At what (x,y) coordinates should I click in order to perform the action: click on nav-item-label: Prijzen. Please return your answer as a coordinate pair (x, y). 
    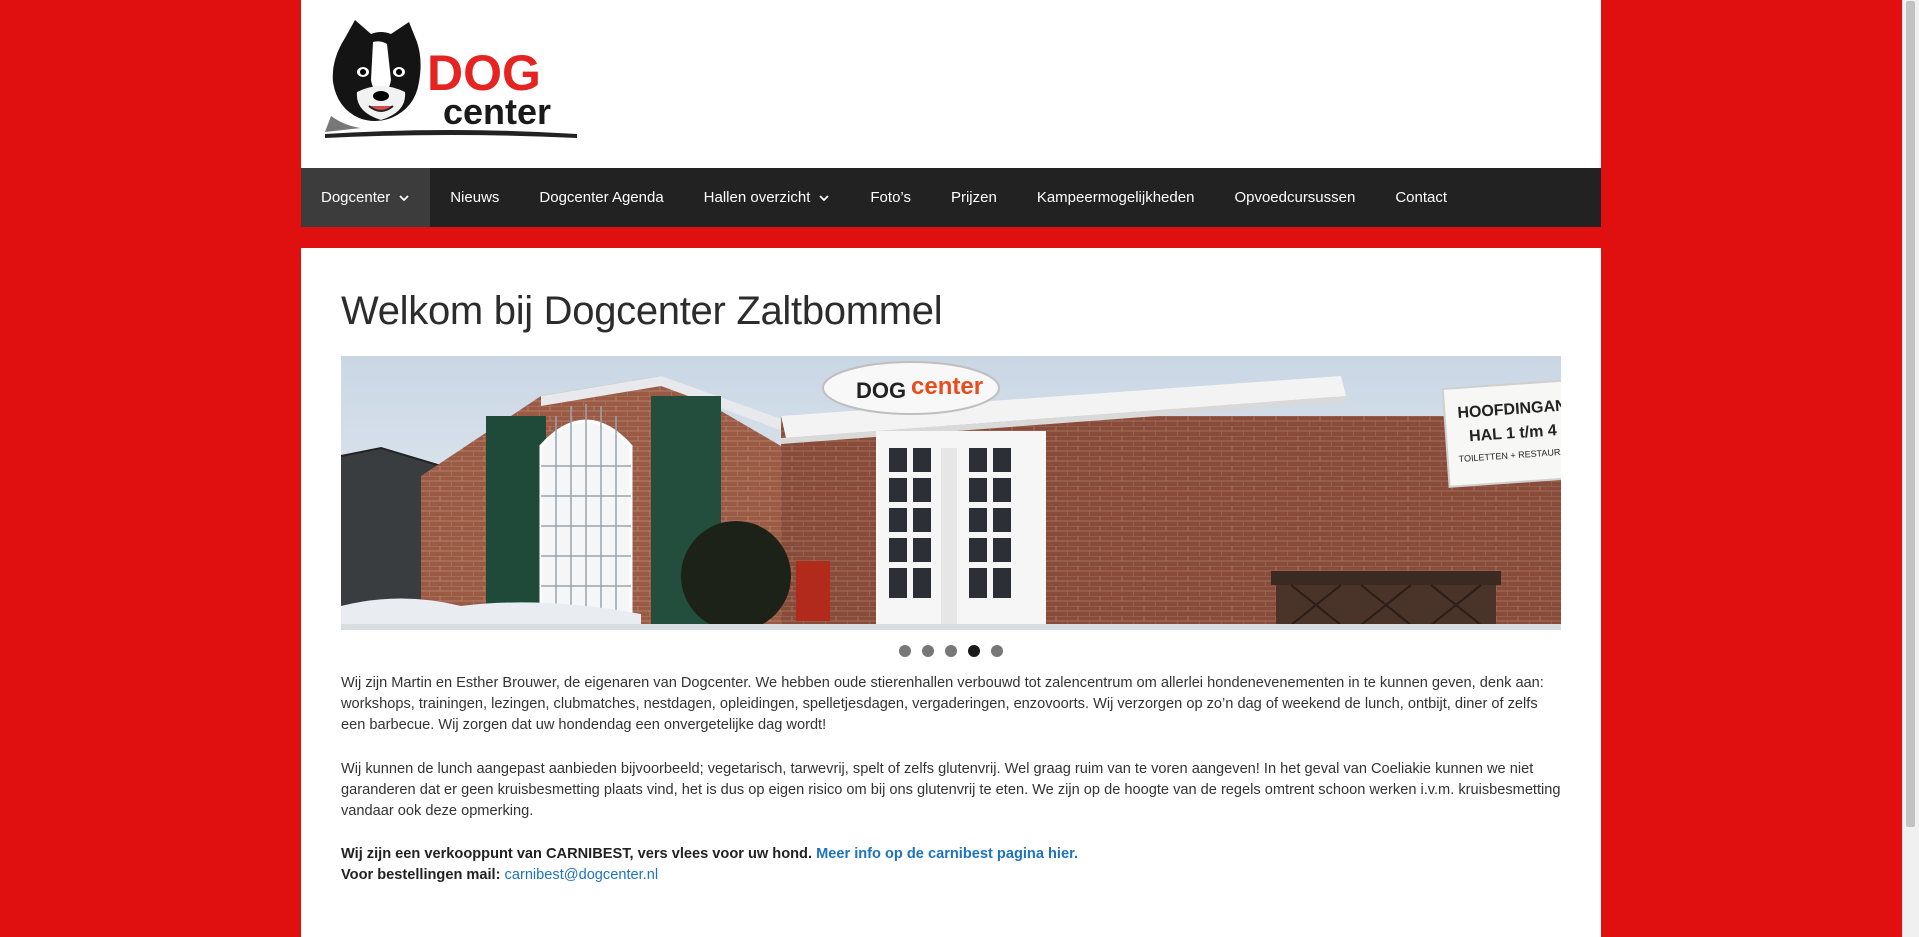
    Looking at the image, I should click on (973, 197).